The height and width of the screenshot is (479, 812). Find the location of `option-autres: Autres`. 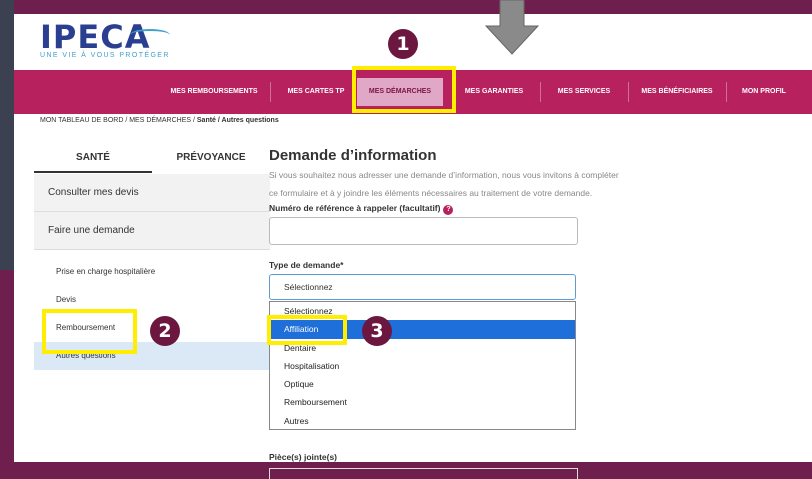

option-autres: Autres is located at coordinates (422, 421).